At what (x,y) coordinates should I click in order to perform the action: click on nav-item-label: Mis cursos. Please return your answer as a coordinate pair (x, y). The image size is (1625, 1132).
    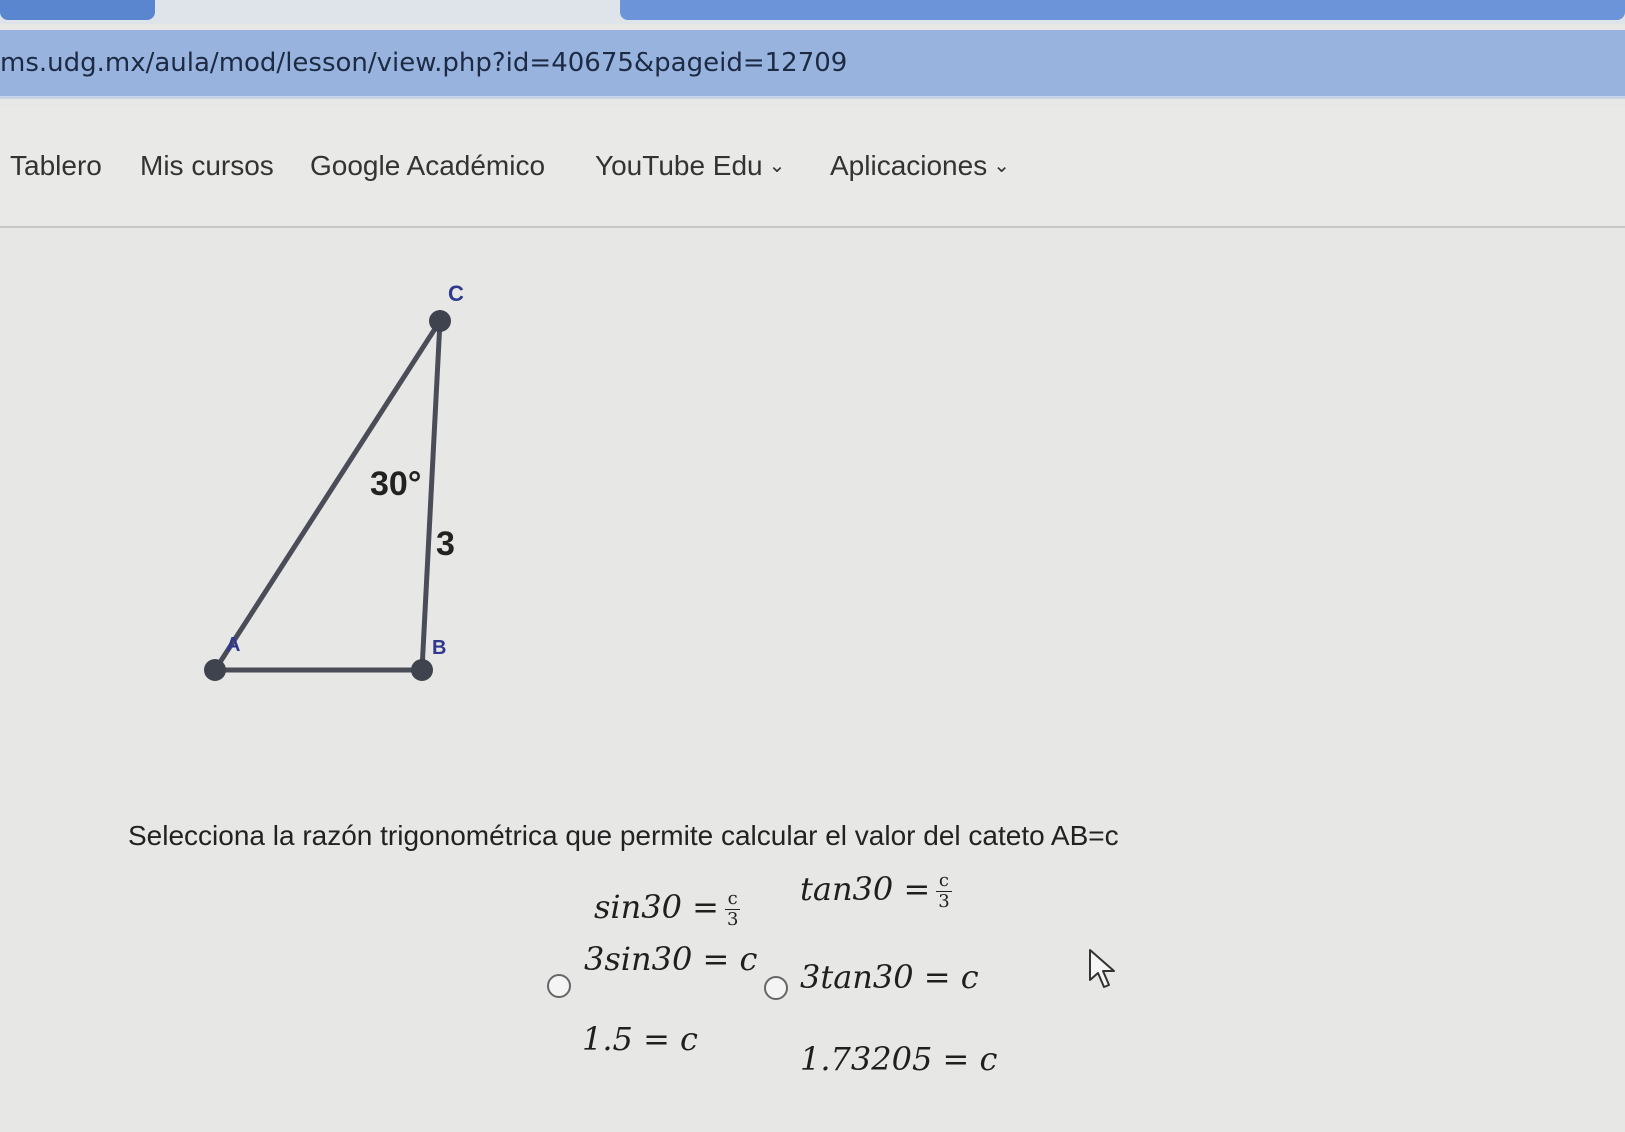
    Looking at the image, I should click on (207, 165).